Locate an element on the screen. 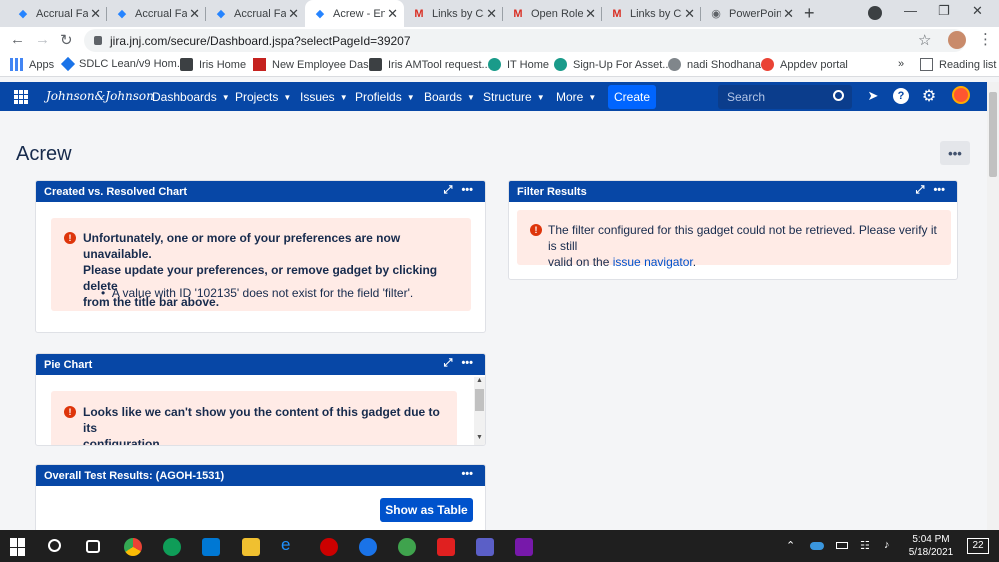 This screenshot has height=562, width=999. forward-icon: → is located at coordinates (42, 39).